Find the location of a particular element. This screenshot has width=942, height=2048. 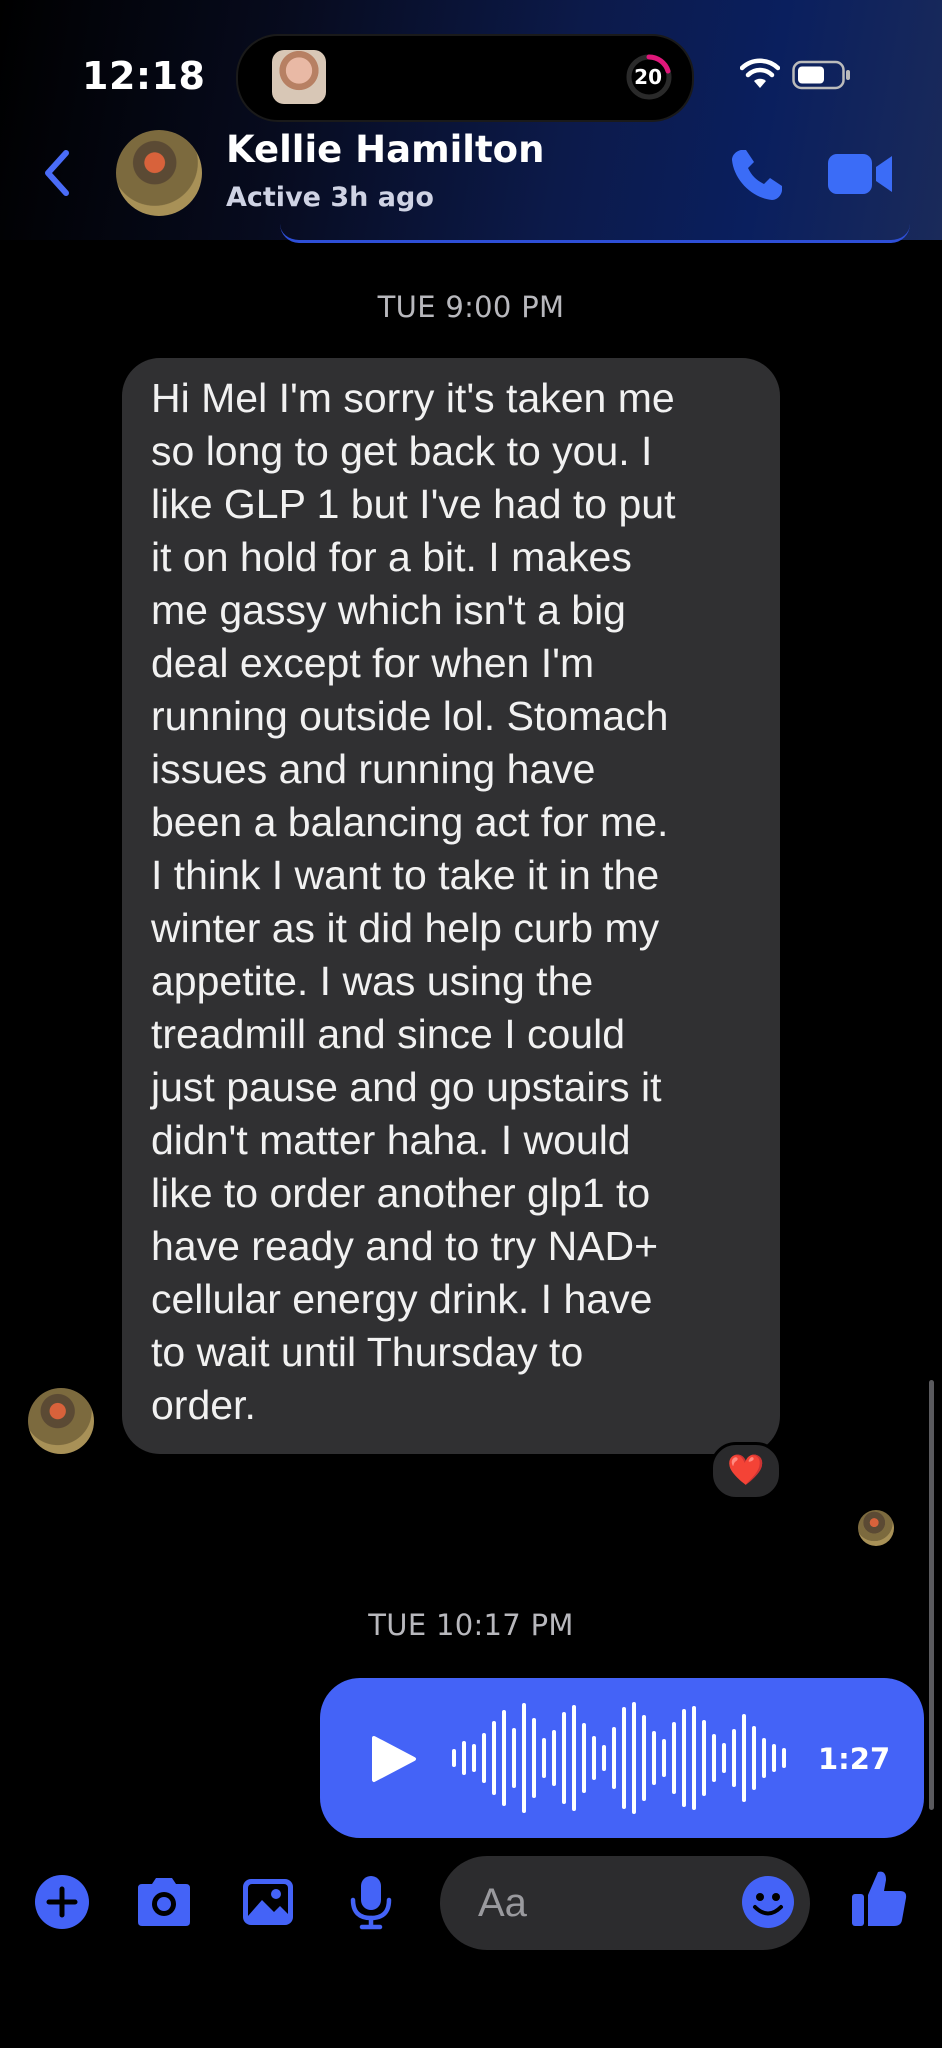

audio-waveform is located at coordinates (620, 1758).